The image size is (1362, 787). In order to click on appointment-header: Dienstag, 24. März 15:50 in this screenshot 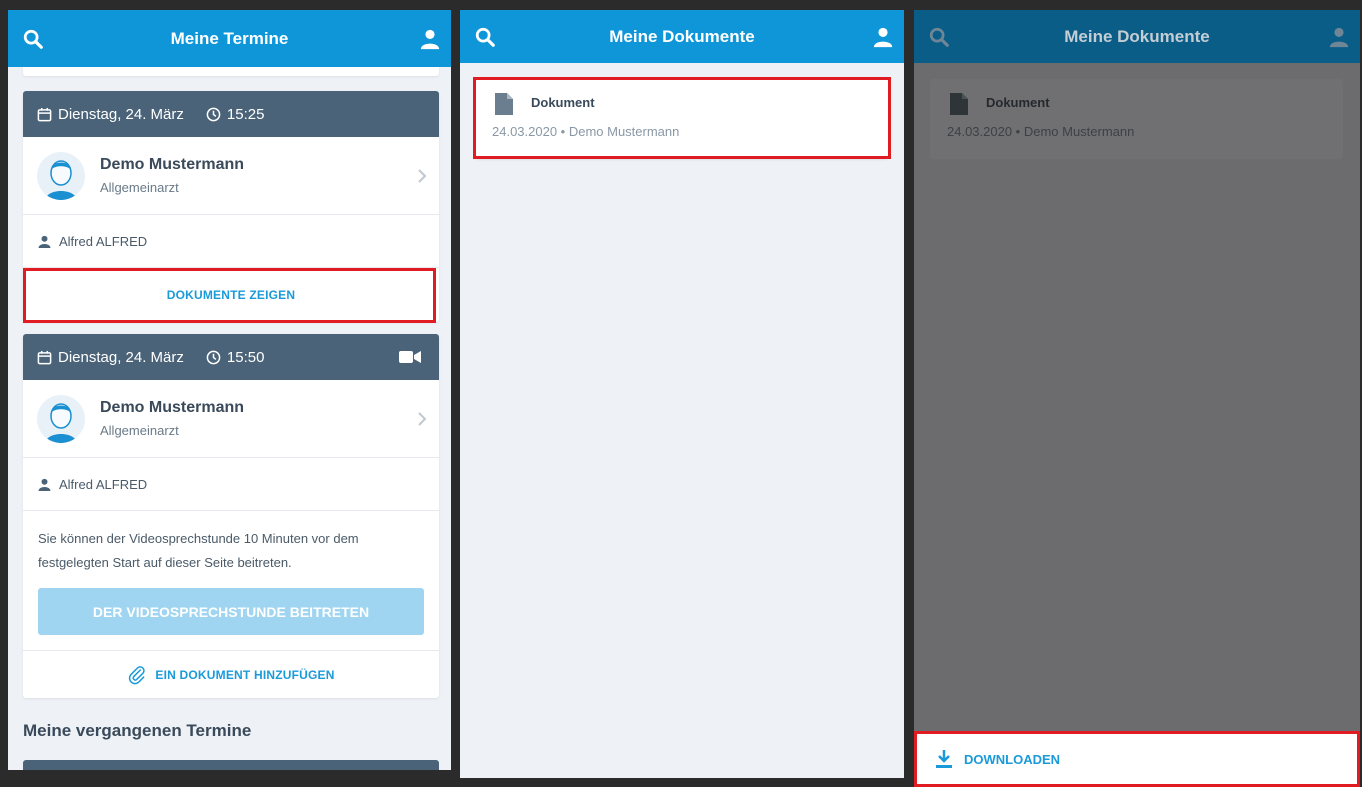, I will do `click(231, 357)`.